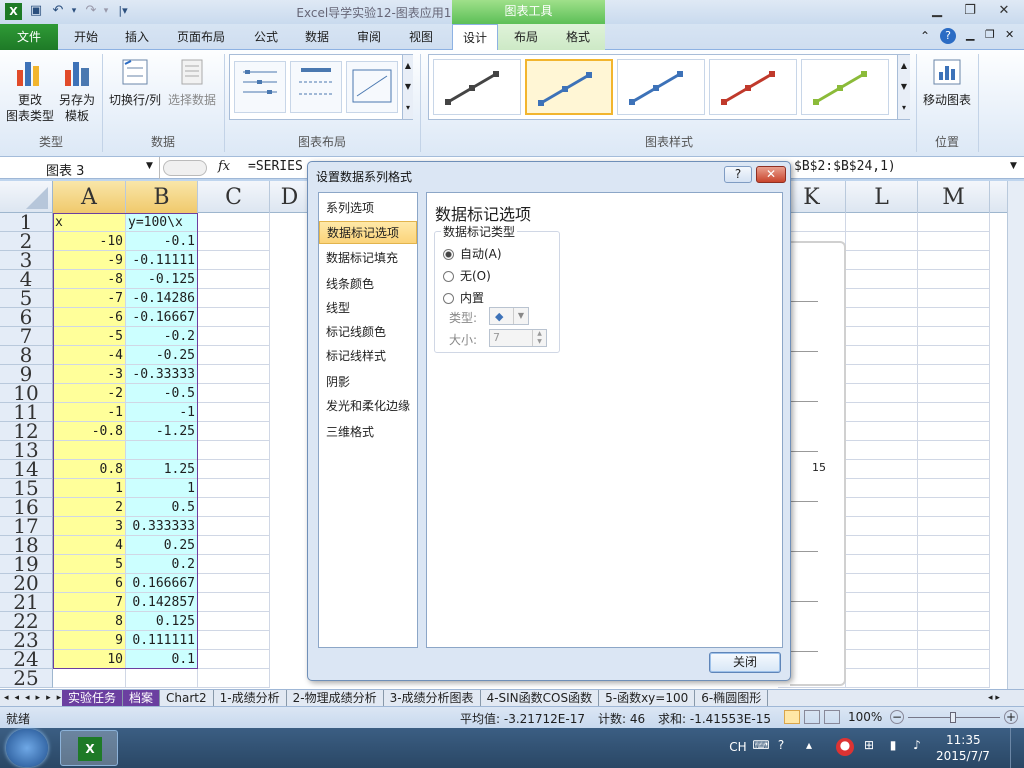  What do you see at coordinates (1013, 166) in the screenshot?
I see `expand-formula-icon: ▼` at bounding box center [1013, 166].